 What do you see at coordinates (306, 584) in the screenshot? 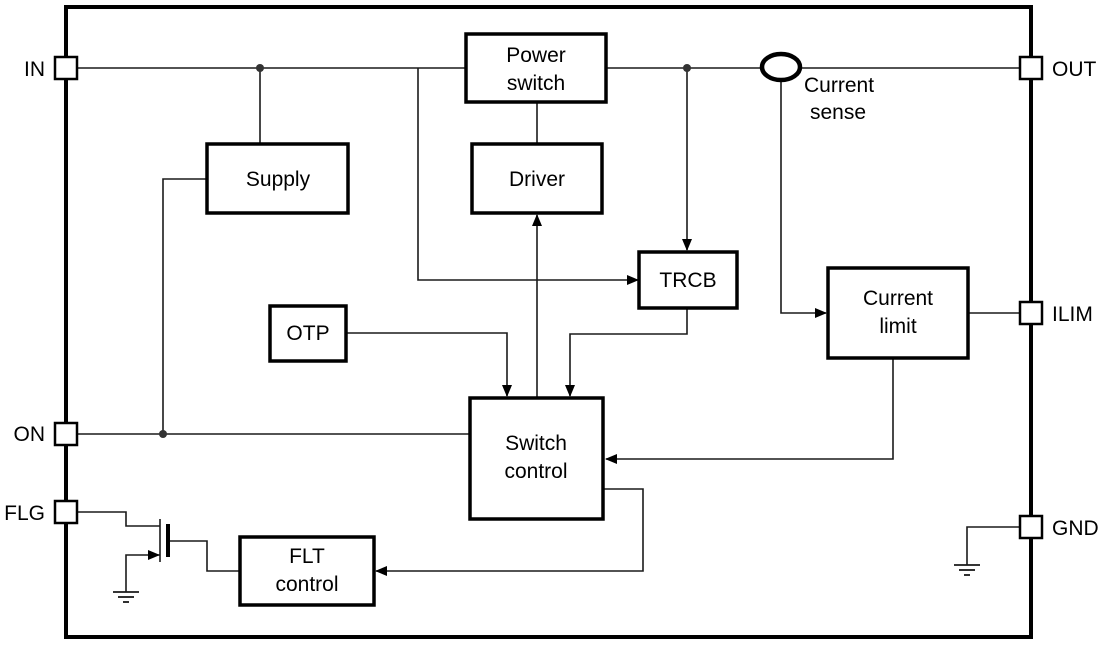
I see `block-flt-control-label-2: control` at bounding box center [306, 584].